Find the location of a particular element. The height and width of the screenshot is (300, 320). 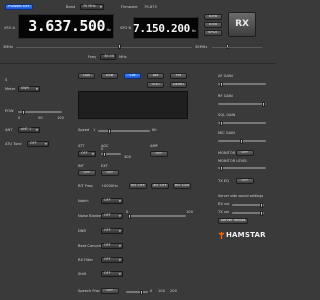

beat-canceler-select: OFF ▼ is located at coordinates (112, 246).